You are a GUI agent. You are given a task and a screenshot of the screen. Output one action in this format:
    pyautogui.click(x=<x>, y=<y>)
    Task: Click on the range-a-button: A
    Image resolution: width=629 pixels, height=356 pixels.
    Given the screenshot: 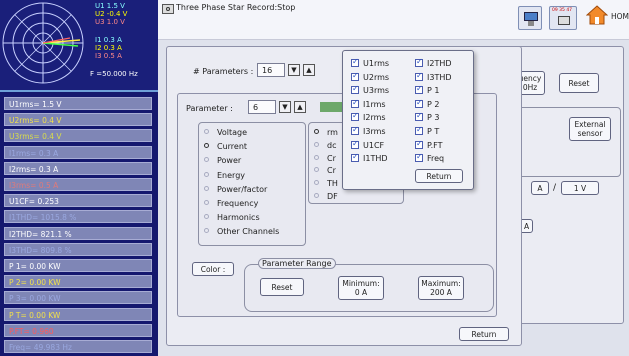 What is the action you would take?
    pyautogui.click(x=540, y=188)
    